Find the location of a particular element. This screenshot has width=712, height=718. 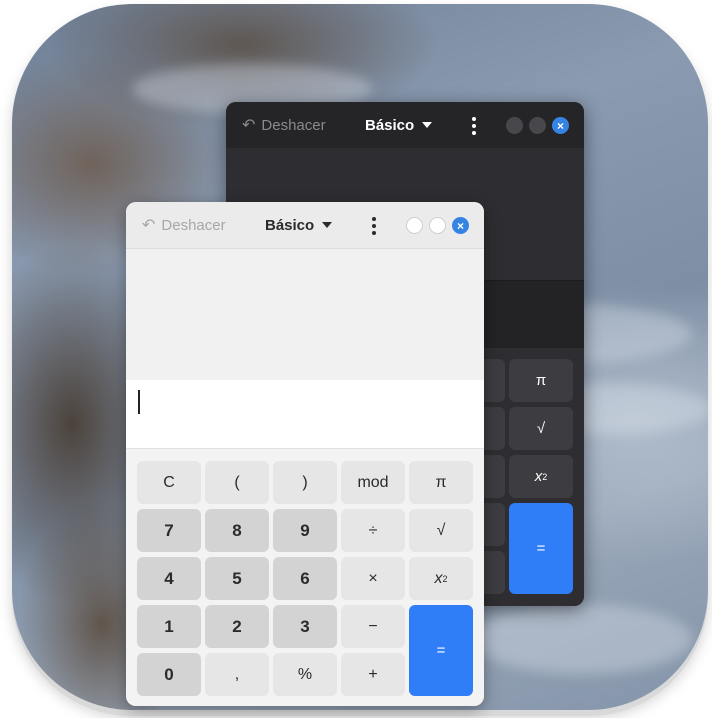

key-label: C is located at coordinates (169, 482).